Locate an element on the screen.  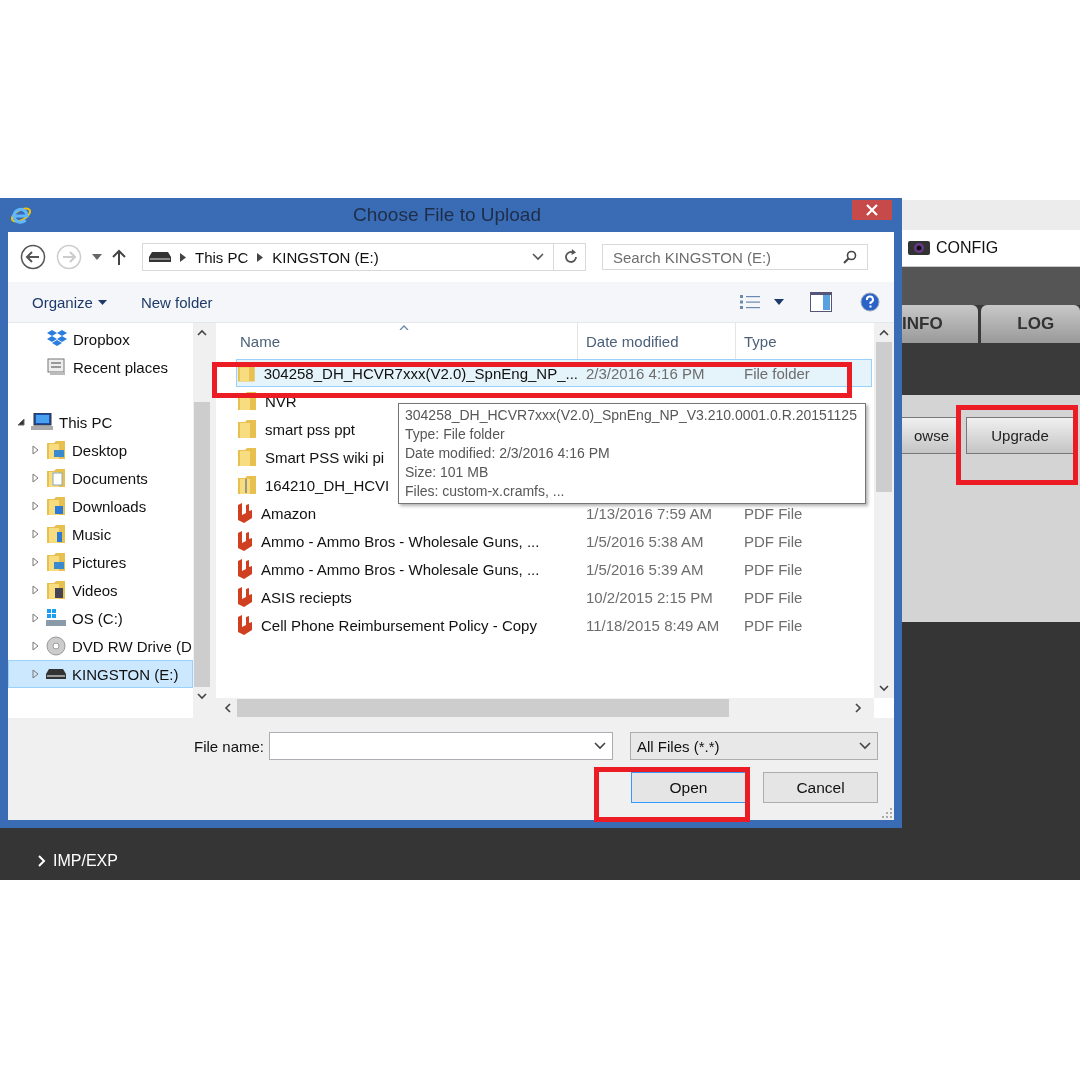
dialog-title: Choose File to Upload is located at coordinates (447, 215).